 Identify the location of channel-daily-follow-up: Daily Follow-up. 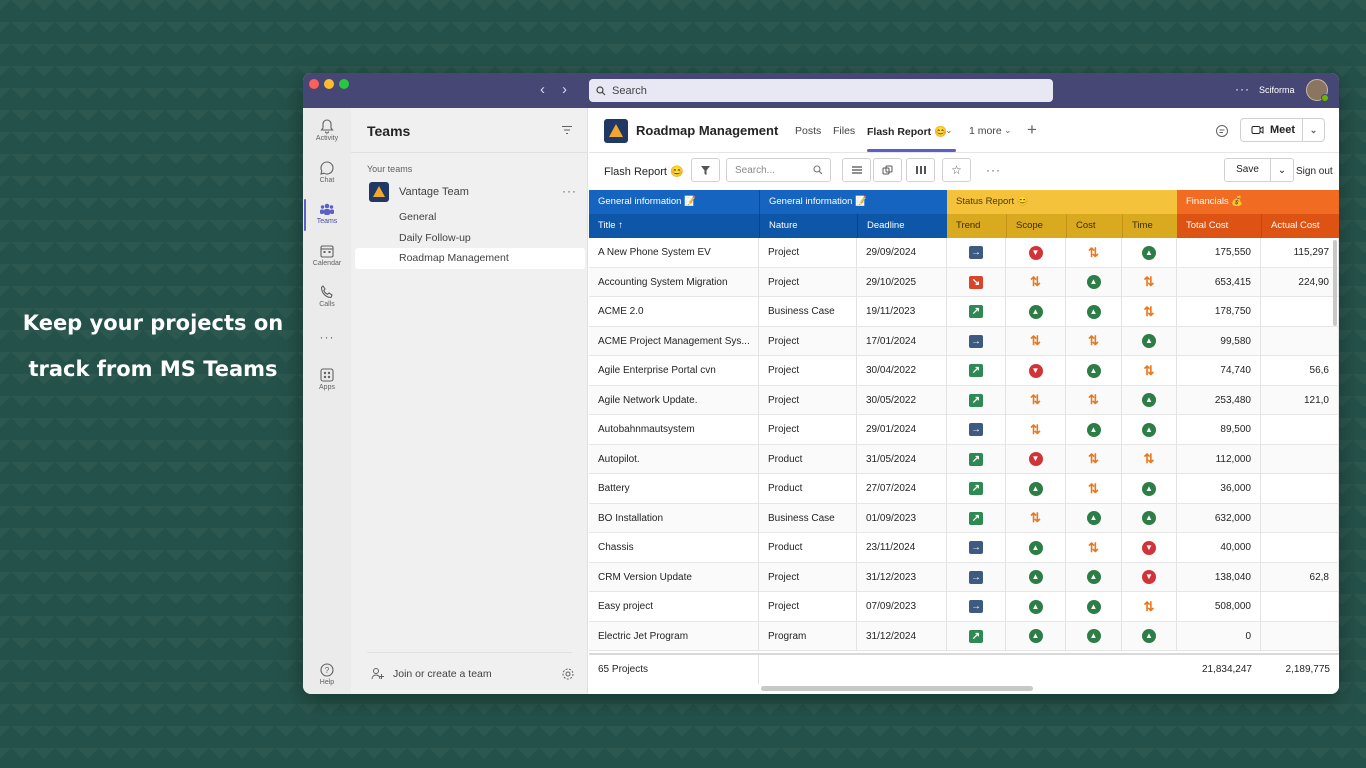
(435, 238).